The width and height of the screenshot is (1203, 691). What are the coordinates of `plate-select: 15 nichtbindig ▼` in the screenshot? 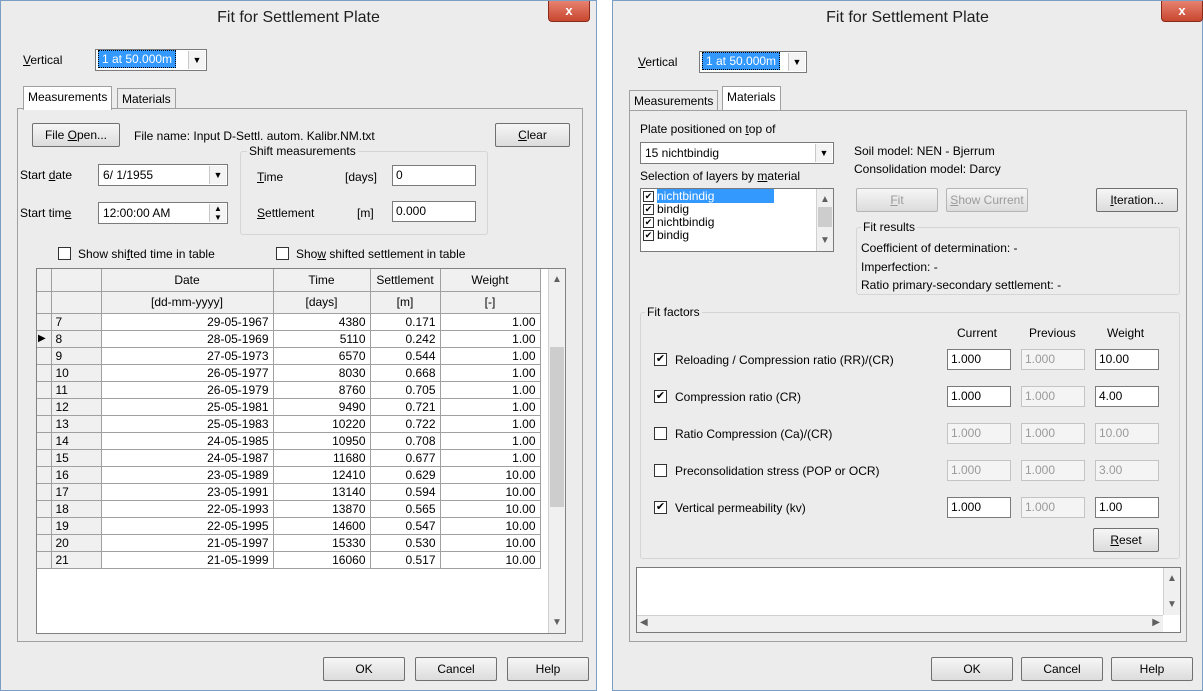 It's located at (737, 153).